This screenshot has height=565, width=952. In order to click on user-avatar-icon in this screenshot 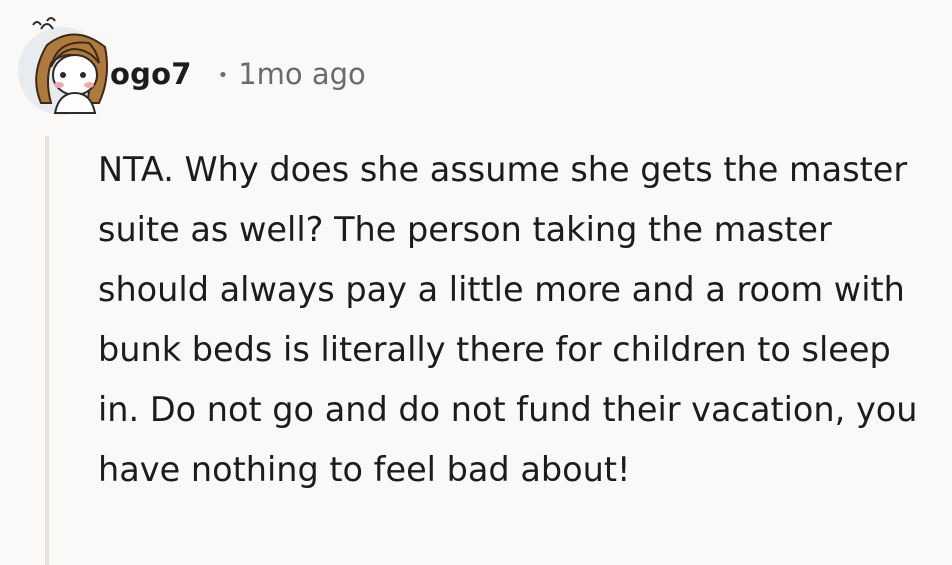, I will do `click(63, 65)`.